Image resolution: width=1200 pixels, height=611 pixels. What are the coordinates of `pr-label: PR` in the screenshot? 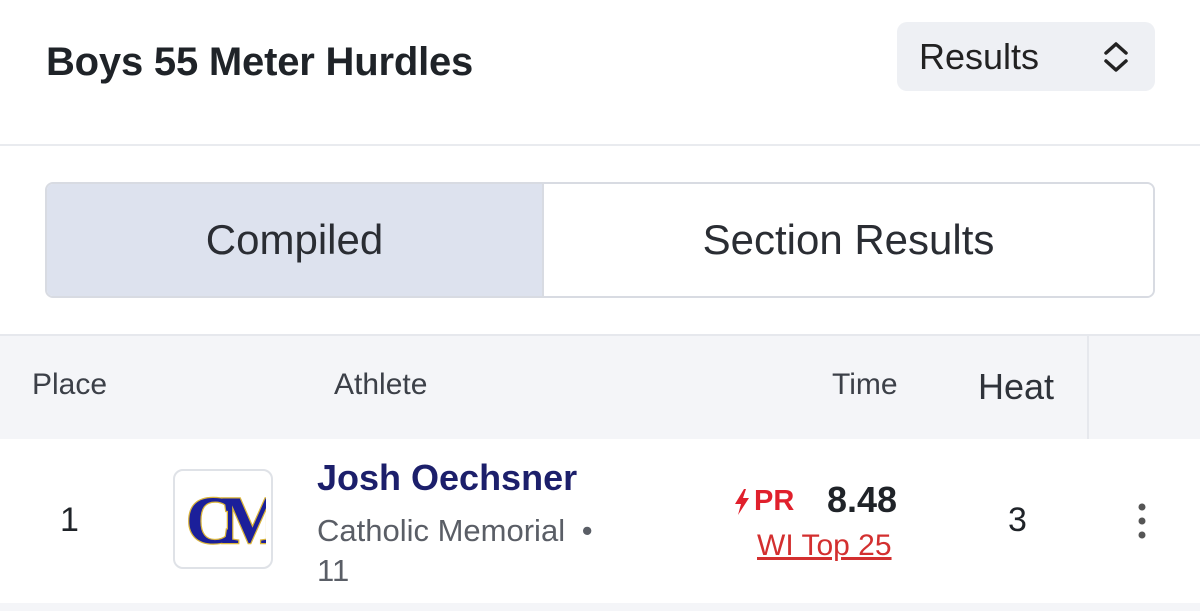 It's located at (774, 501).